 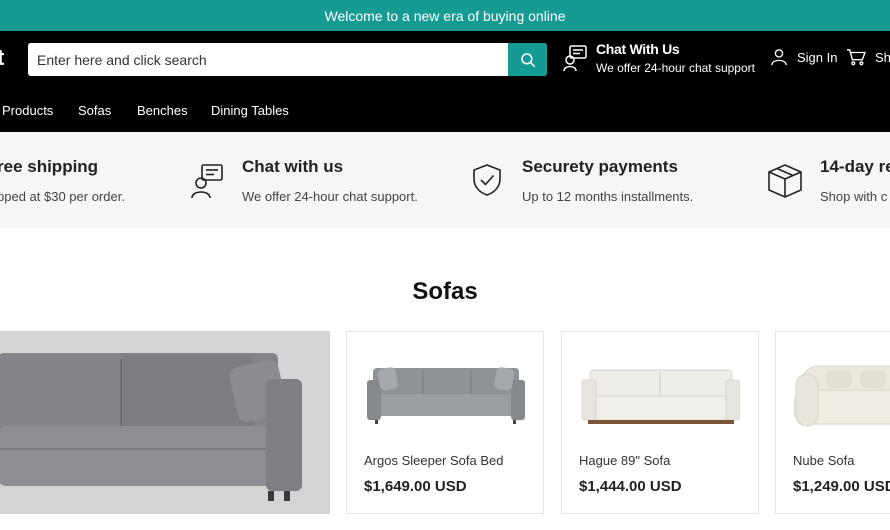 What do you see at coordinates (608, 196) in the screenshot?
I see `feature-subtitle: Up to 12 months installments.` at bounding box center [608, 196].